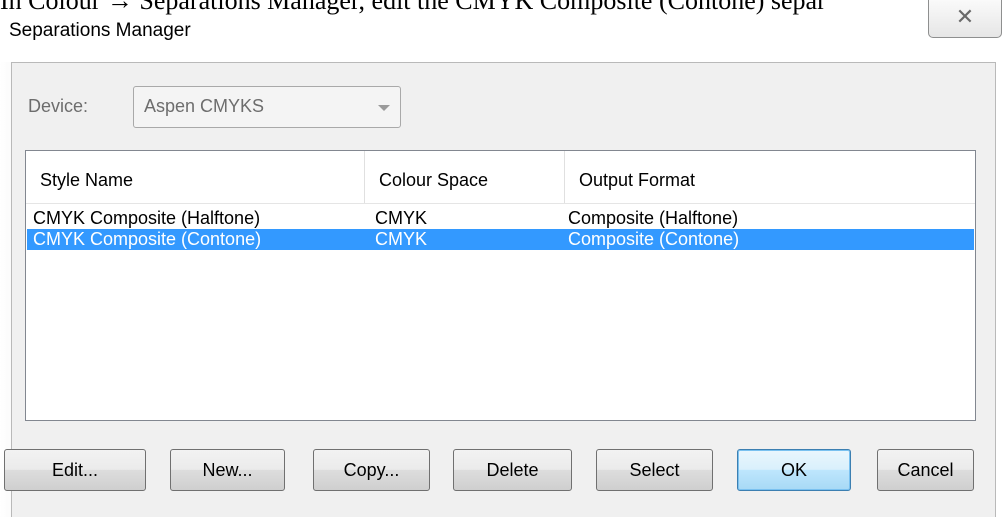 This screenshot has width=1008, height=517. What do you see at coordinates (58, 106) in the screenshot?
I see `device-label: Device:` at bounding box center [58, 106].